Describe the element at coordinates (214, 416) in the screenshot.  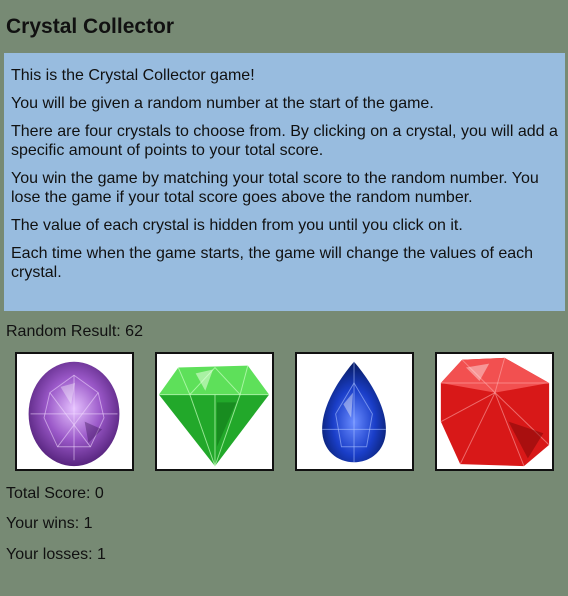
I see `emerald-crystal-icon` at that location.